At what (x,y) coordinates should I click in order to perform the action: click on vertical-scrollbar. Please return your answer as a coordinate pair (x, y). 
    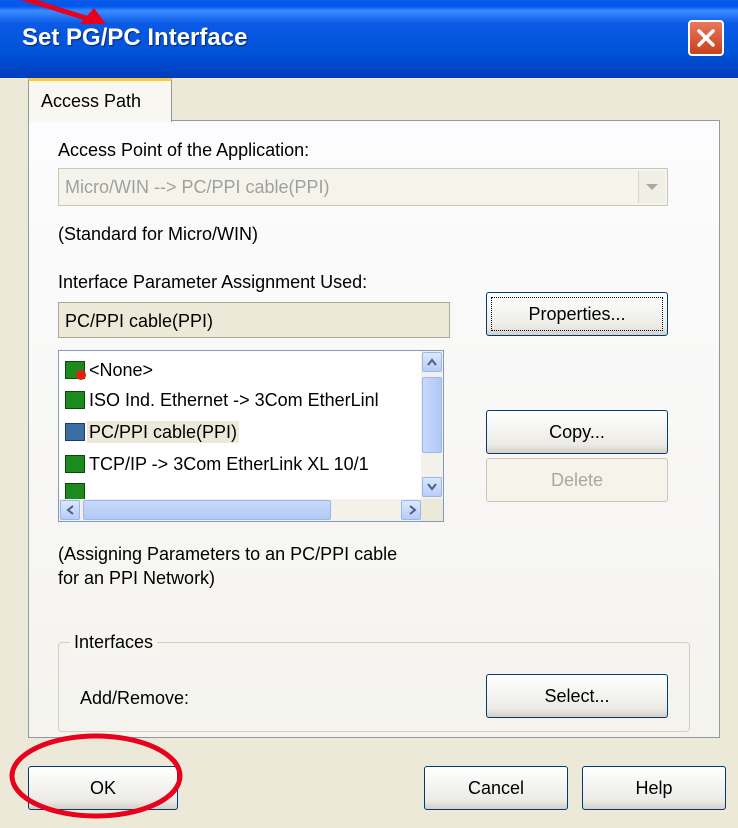
    Looking at the image, I should click on (432, 425).